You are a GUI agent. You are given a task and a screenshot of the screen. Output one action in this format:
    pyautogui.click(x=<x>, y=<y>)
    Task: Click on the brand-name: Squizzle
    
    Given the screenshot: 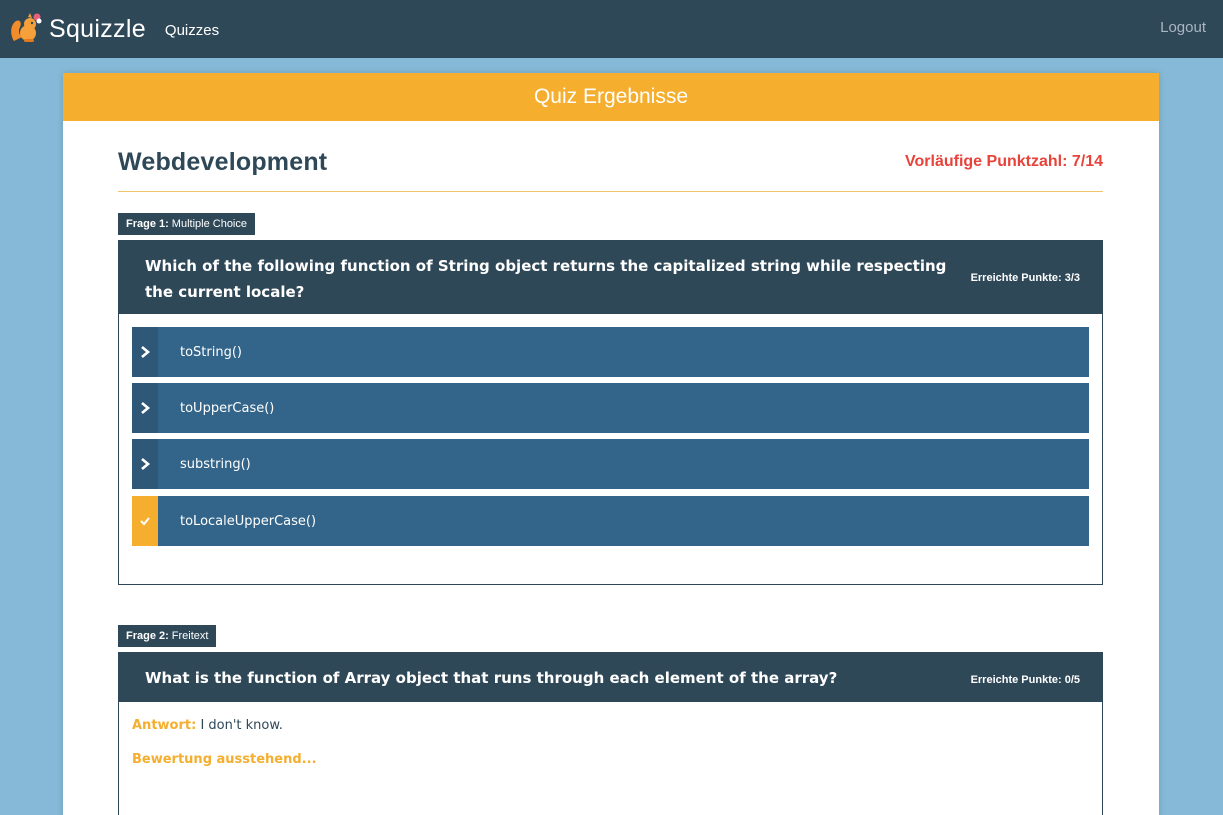 What is the action you would take?
    pyautogui.click(x=97, y=28)
    